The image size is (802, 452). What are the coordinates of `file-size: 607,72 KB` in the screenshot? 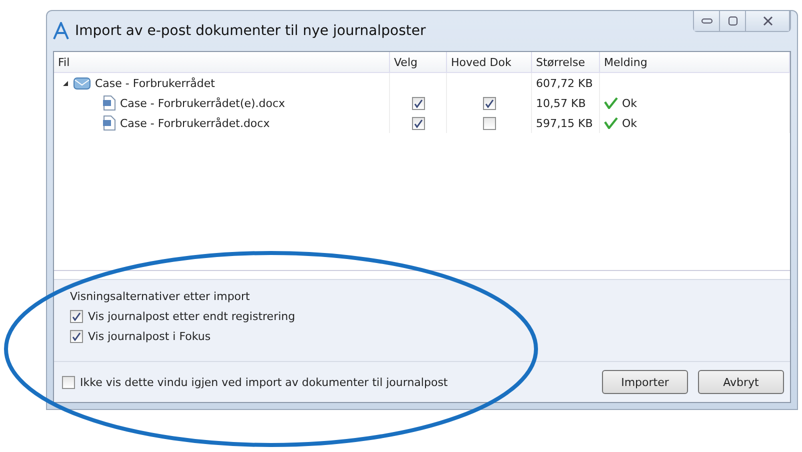 It's located at (564, 83).